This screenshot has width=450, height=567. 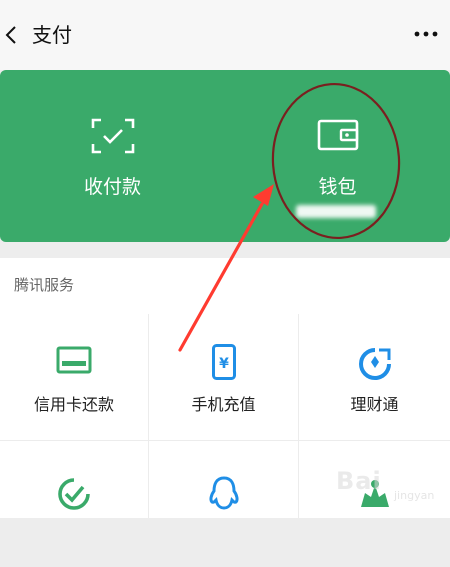 I want to click on service-phone-topup: ¥ 手机充值, so click(x=223, y=377).